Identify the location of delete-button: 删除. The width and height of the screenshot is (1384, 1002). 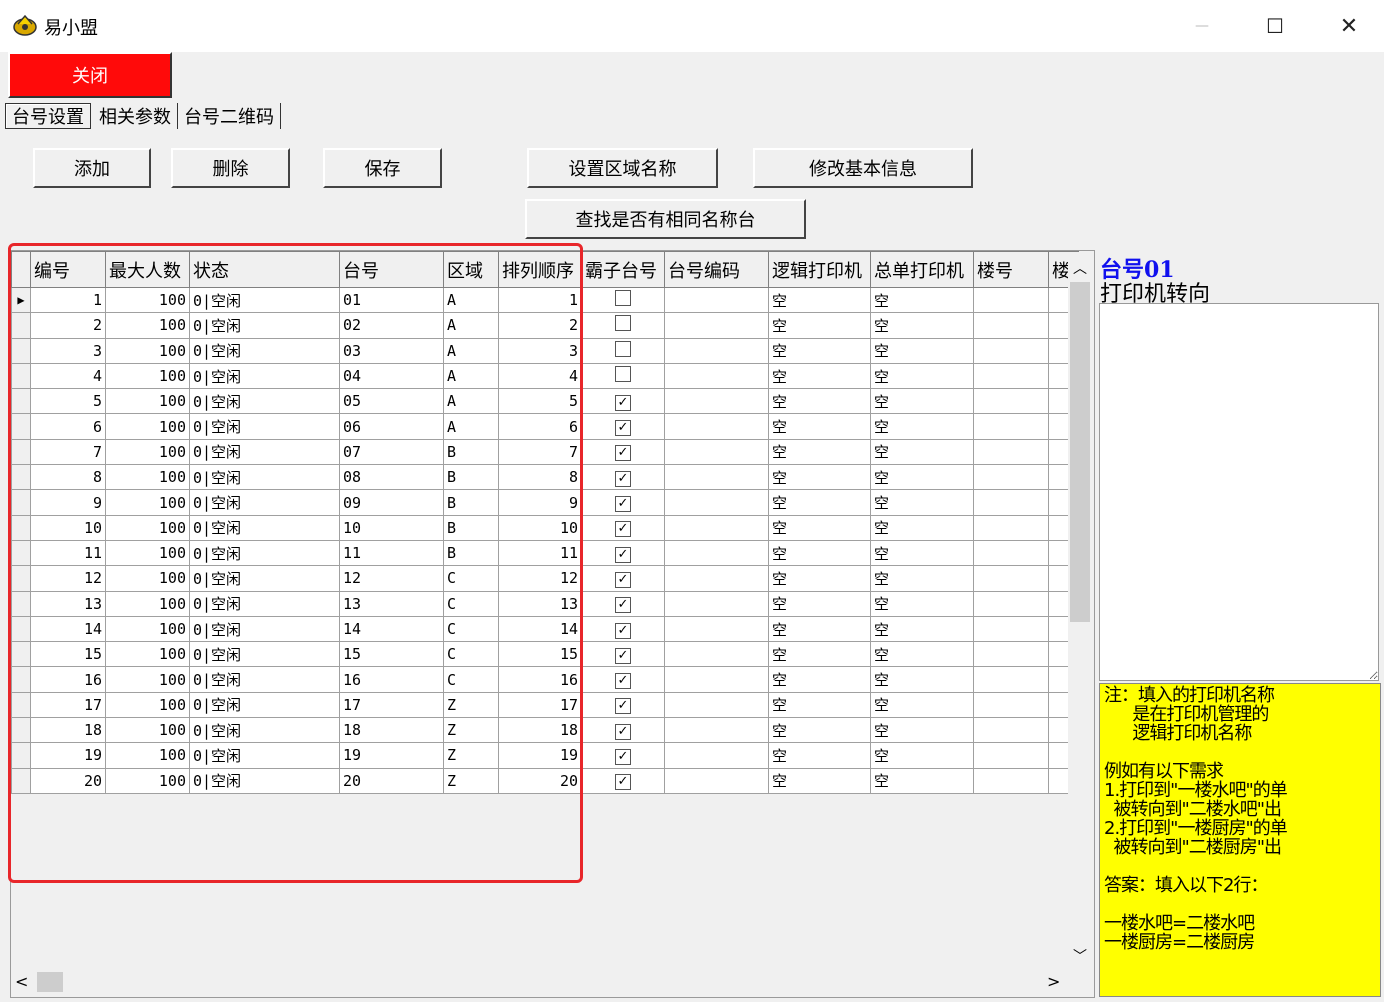
(230, 168).